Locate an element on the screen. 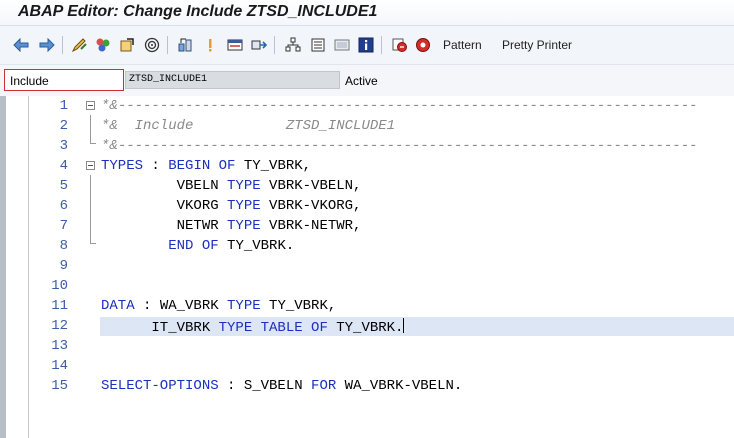 Image resolution: width=734 pixels, height=438 pixels. code-comment: *& is located at coordinates (109, 146).